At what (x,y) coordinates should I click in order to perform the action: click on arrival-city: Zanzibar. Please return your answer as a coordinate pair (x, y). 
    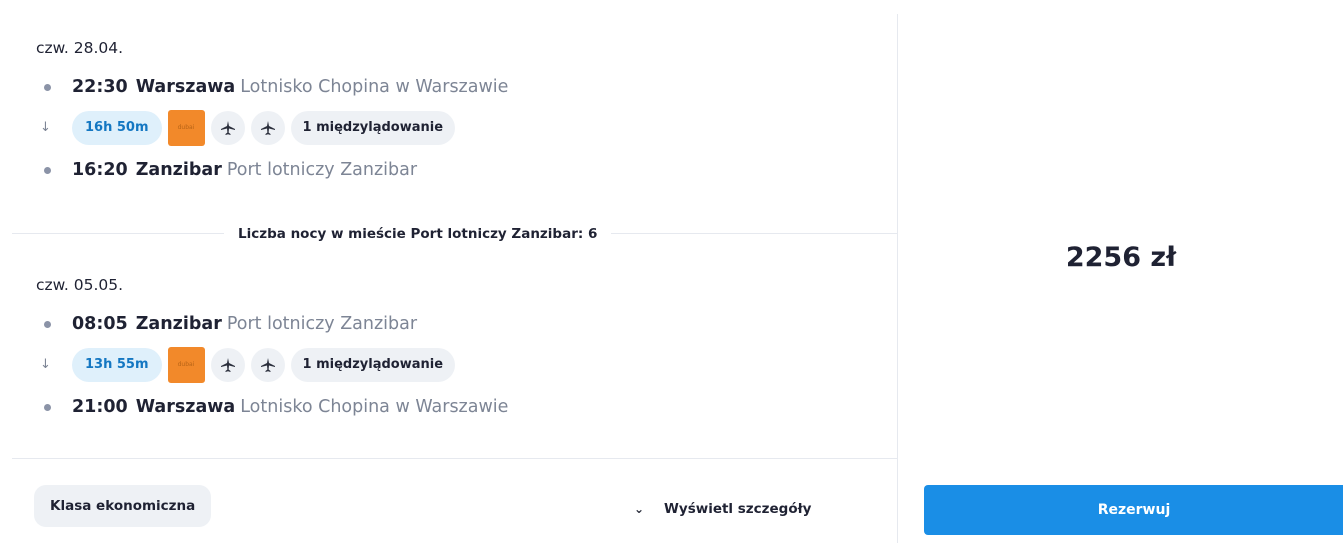
    Looking at the image, I should click on (178, 170).